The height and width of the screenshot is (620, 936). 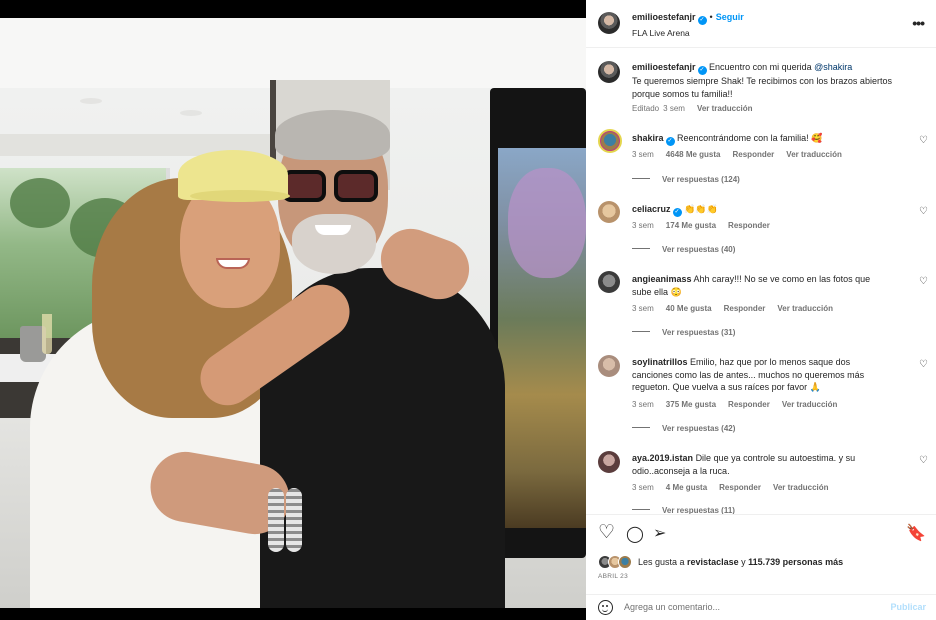 I want to click on share-icon: ➢, so click(x=659, y=533).